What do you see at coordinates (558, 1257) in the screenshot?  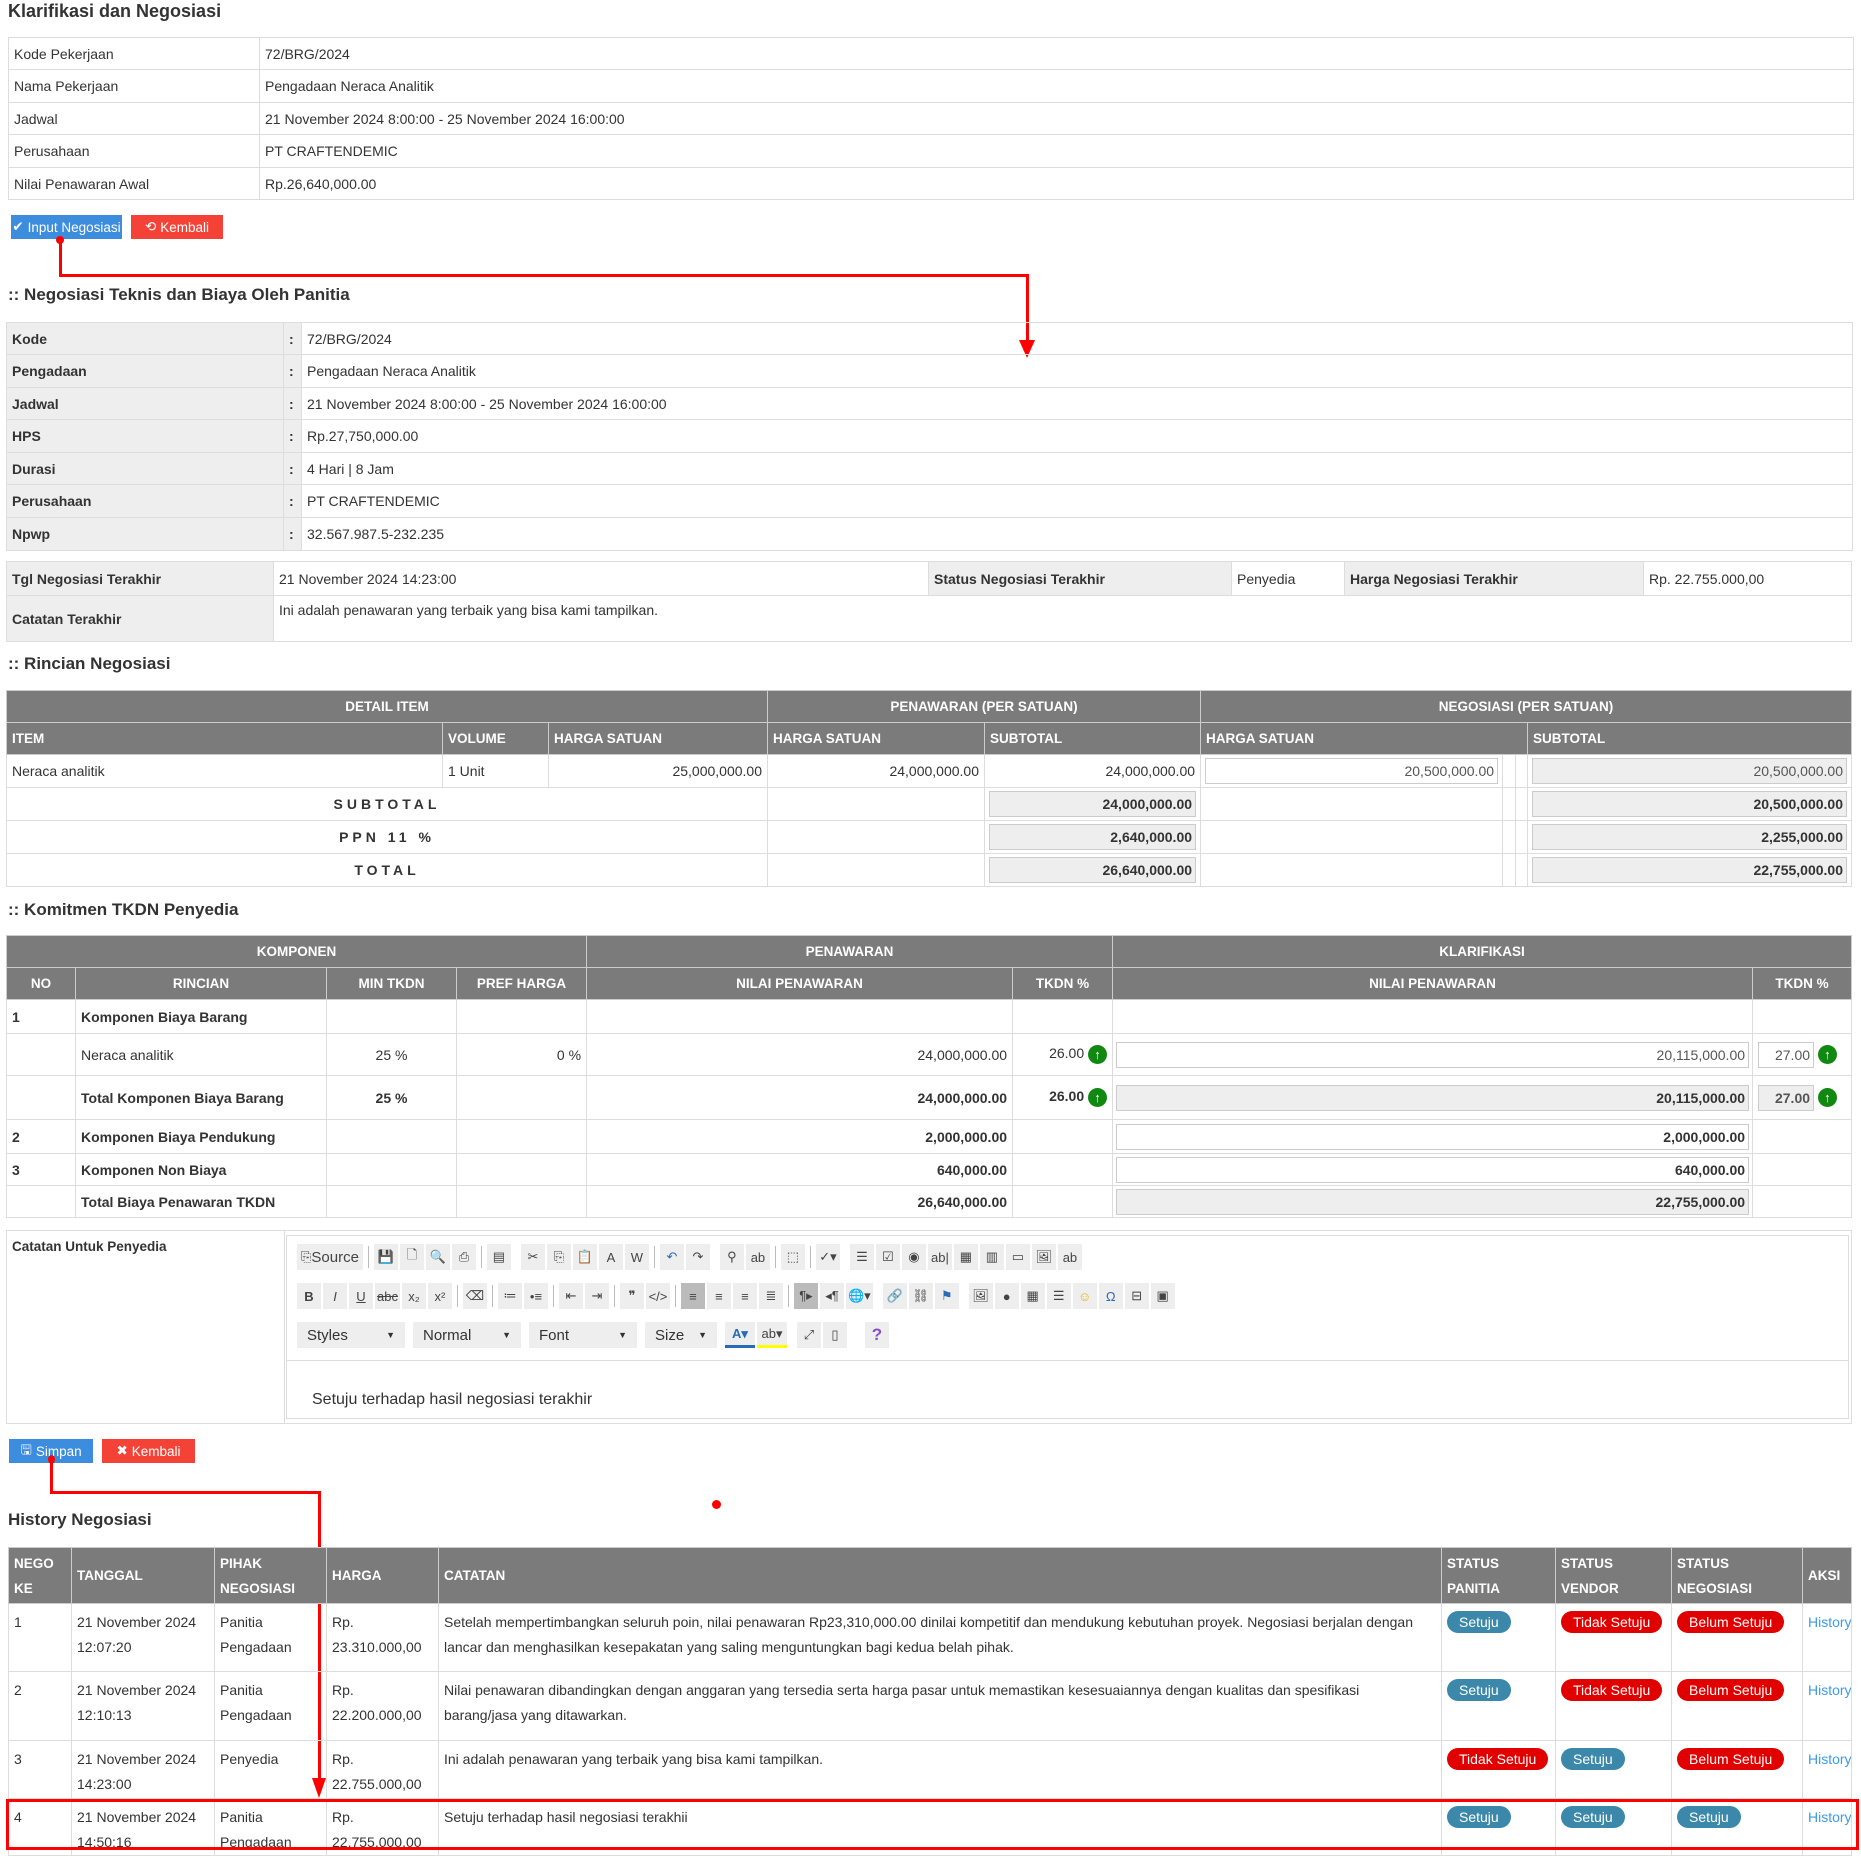 I see `copy-icon: ⎘` at bounding box center [558, 1257].